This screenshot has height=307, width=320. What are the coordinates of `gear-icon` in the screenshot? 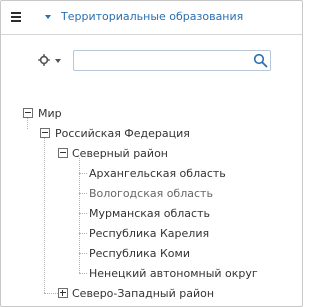 It's located at (44, 60).